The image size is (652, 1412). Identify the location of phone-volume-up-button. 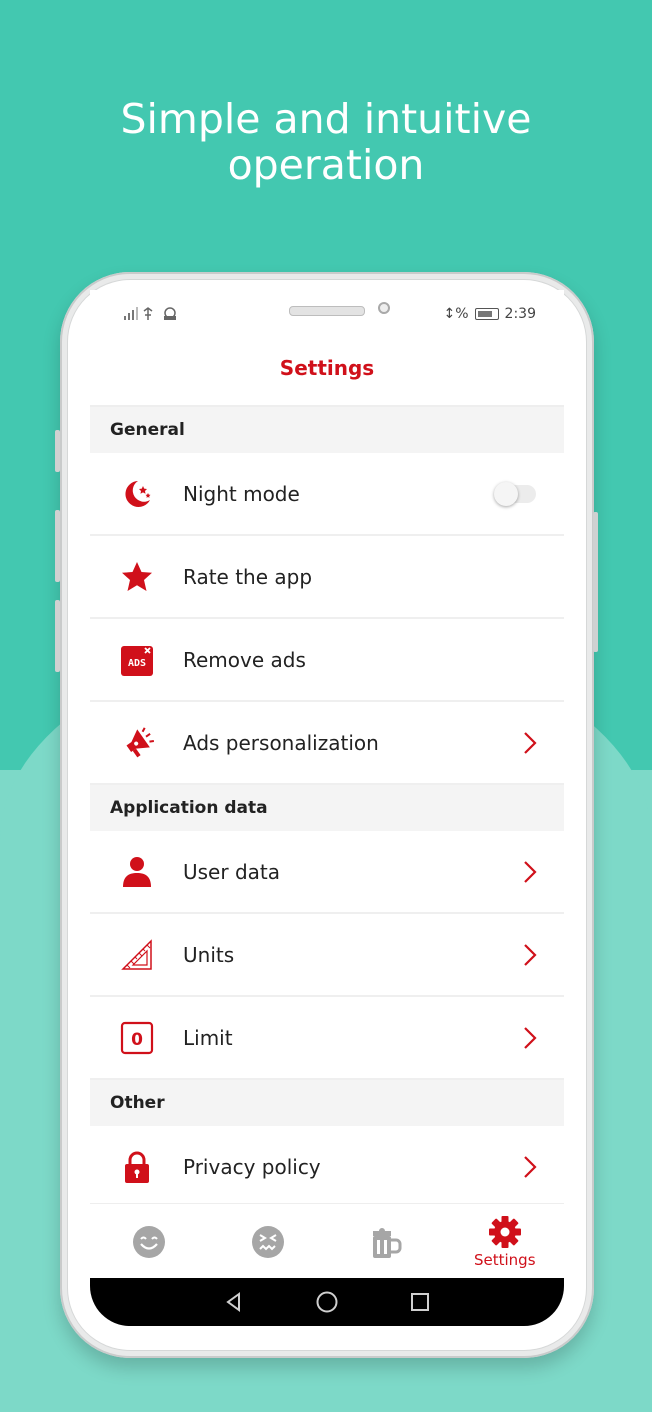
(57, 546).